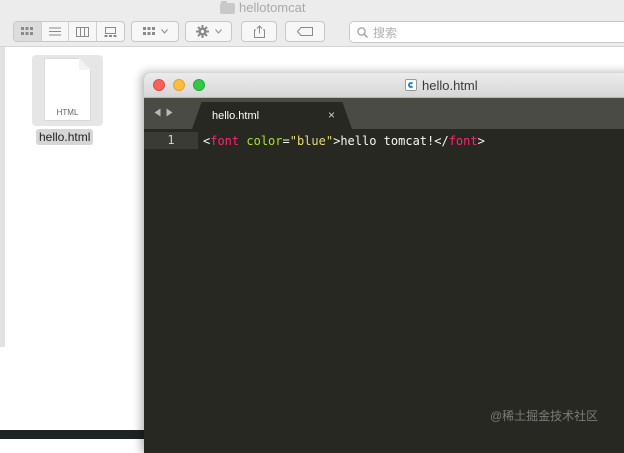  Describe the element at coordinates (384, 85) in the screenshot. I see `editor-titlebar: hello.html` at that location.